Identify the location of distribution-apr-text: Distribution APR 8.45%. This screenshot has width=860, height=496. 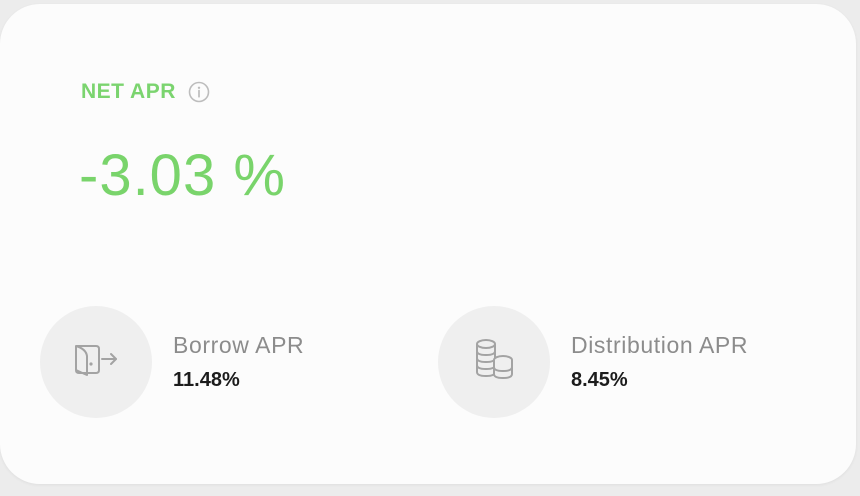
(659, 362).